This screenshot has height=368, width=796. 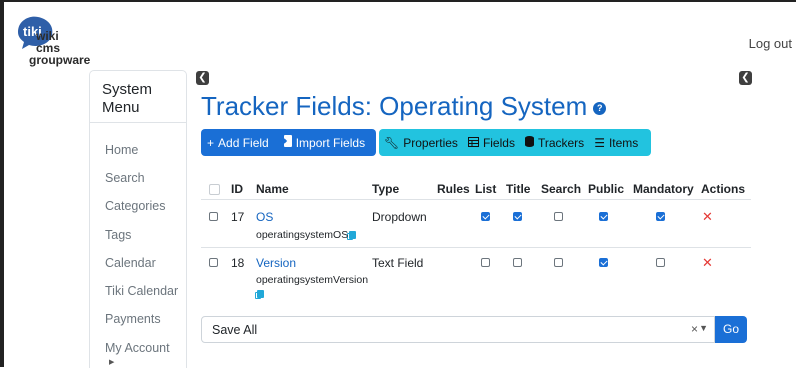 What do you see at coordinates (238, 217) in the screenshot?
I see `row-id: 17` at bounding box center [238, 217].